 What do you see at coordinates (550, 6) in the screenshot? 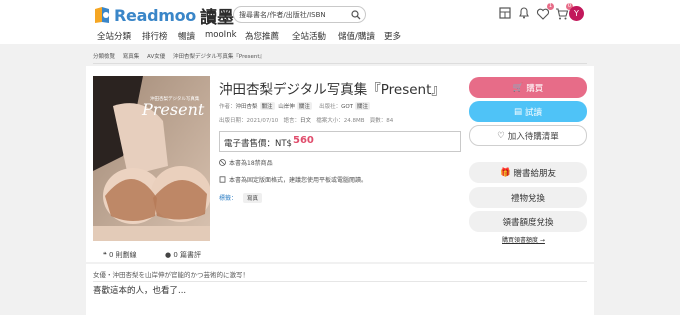
I see `wishlist-badge: 1` at bounding box center [550, 6].